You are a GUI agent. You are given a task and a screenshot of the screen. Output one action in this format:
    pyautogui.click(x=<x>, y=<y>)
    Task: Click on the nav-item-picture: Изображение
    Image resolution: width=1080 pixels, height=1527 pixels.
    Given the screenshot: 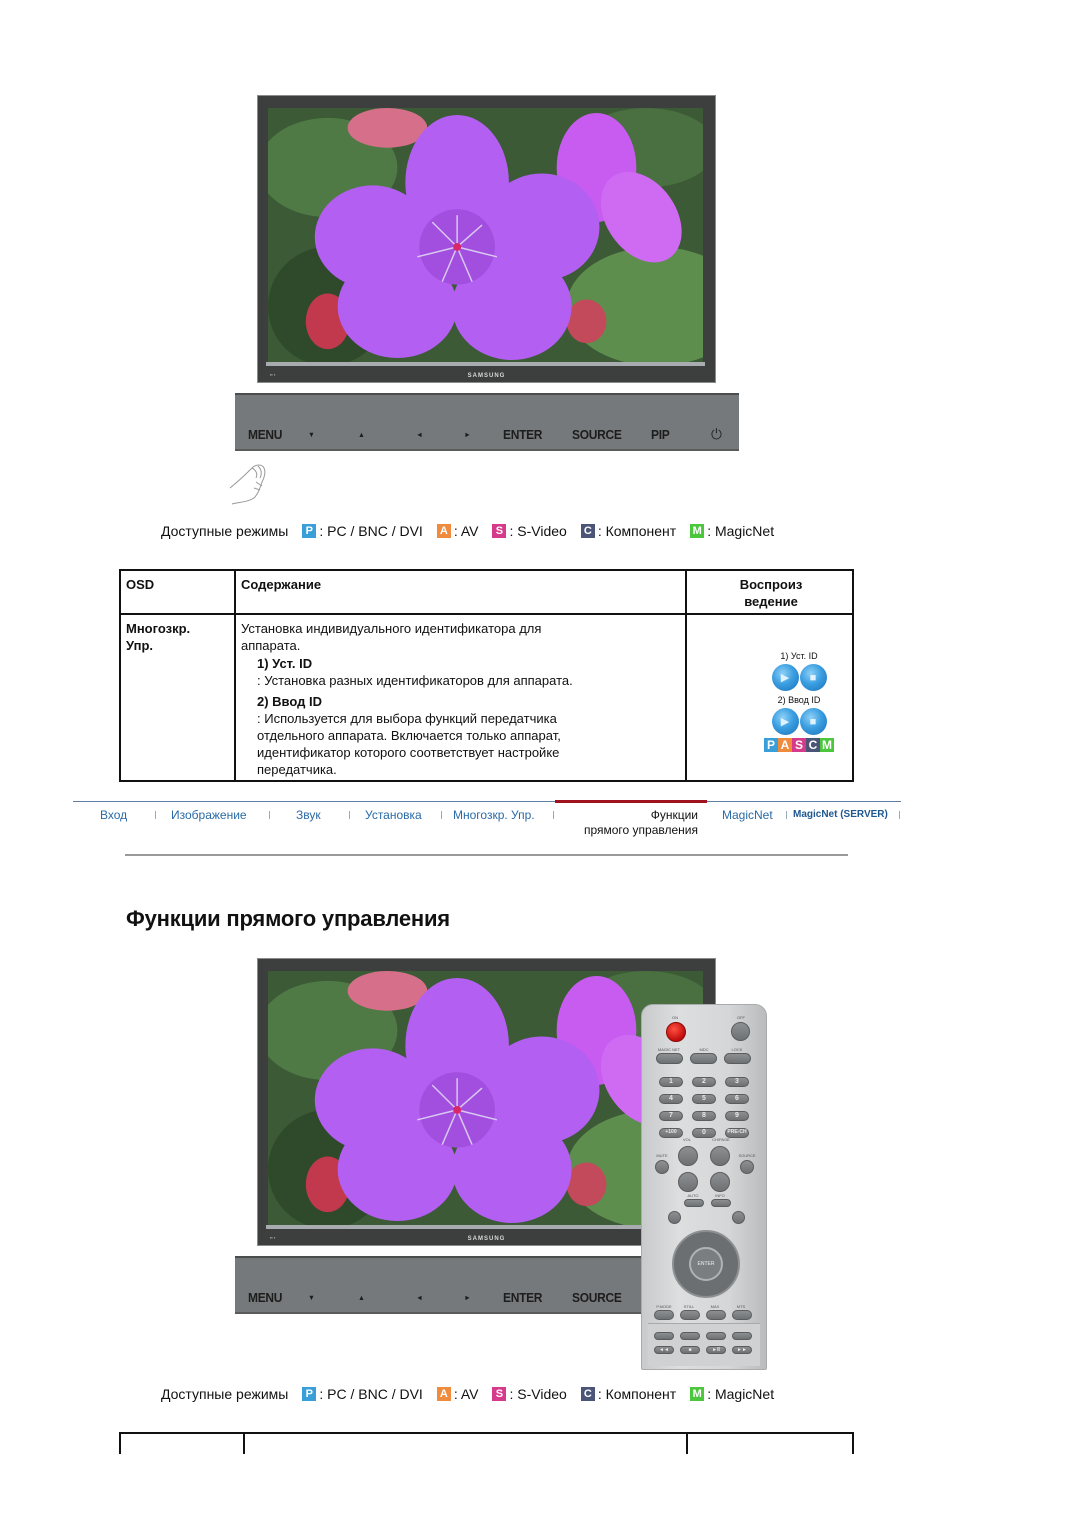 What is the action you would take?
    pyautogui.click(x=209, y=815)
    